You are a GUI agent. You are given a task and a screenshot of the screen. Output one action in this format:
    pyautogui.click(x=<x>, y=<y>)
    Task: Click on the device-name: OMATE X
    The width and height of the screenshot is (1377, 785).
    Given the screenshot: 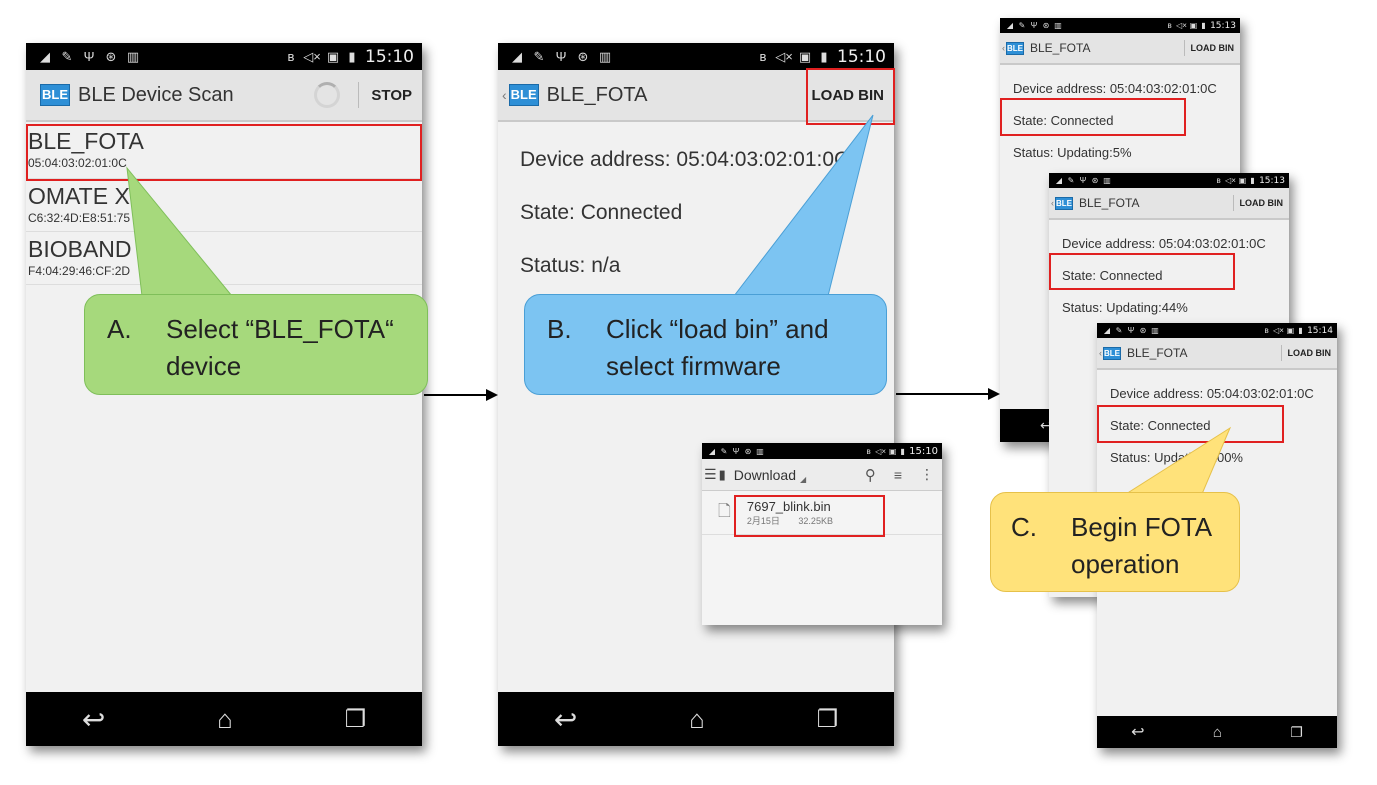 What is the action you would take?
    pyautogui.click(x=79, y=196)
    